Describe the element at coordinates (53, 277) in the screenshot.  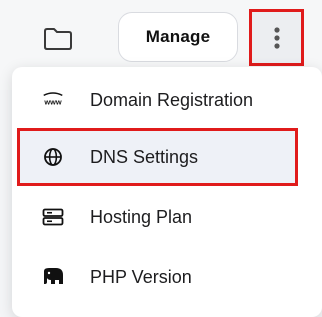
I see `elephant-icon` at that location.